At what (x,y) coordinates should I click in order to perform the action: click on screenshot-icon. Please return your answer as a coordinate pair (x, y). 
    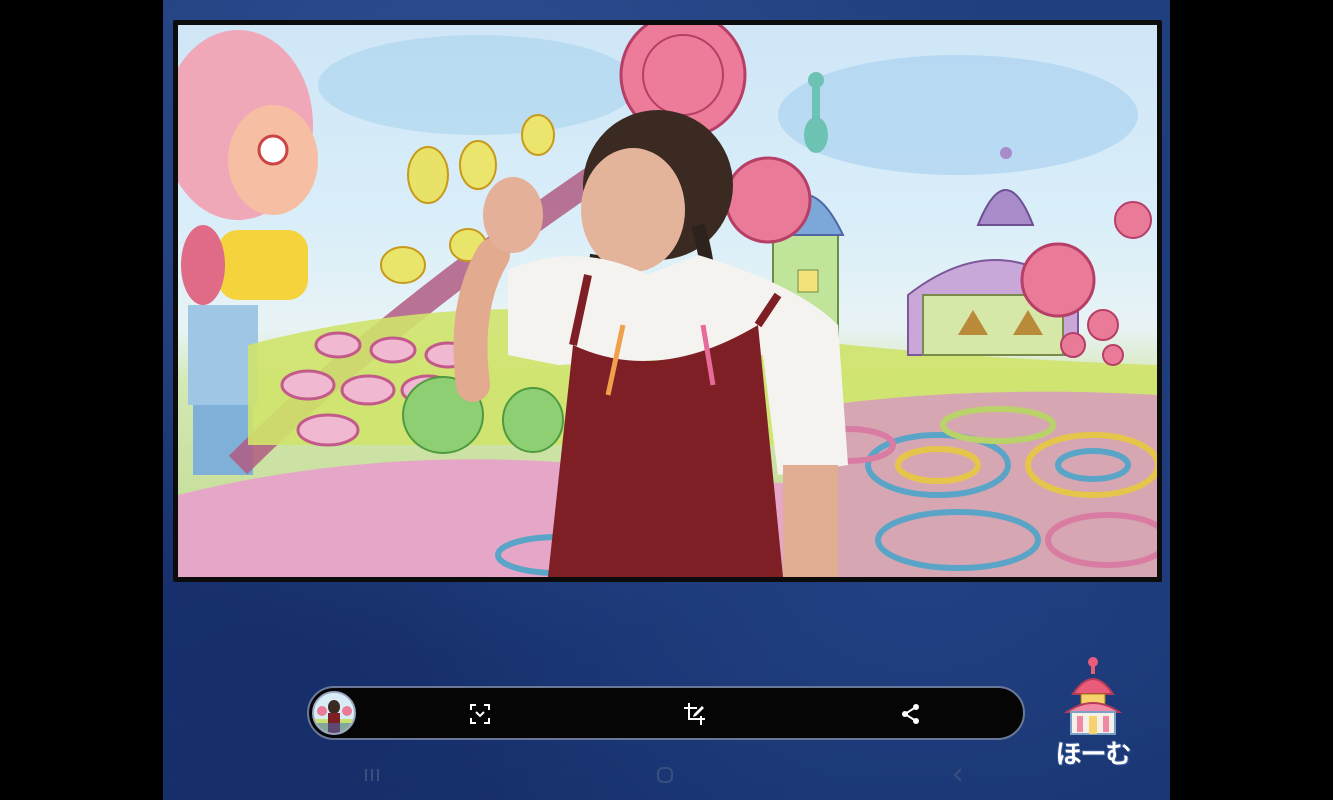
    Looking at the image, I should click on (480, 714).